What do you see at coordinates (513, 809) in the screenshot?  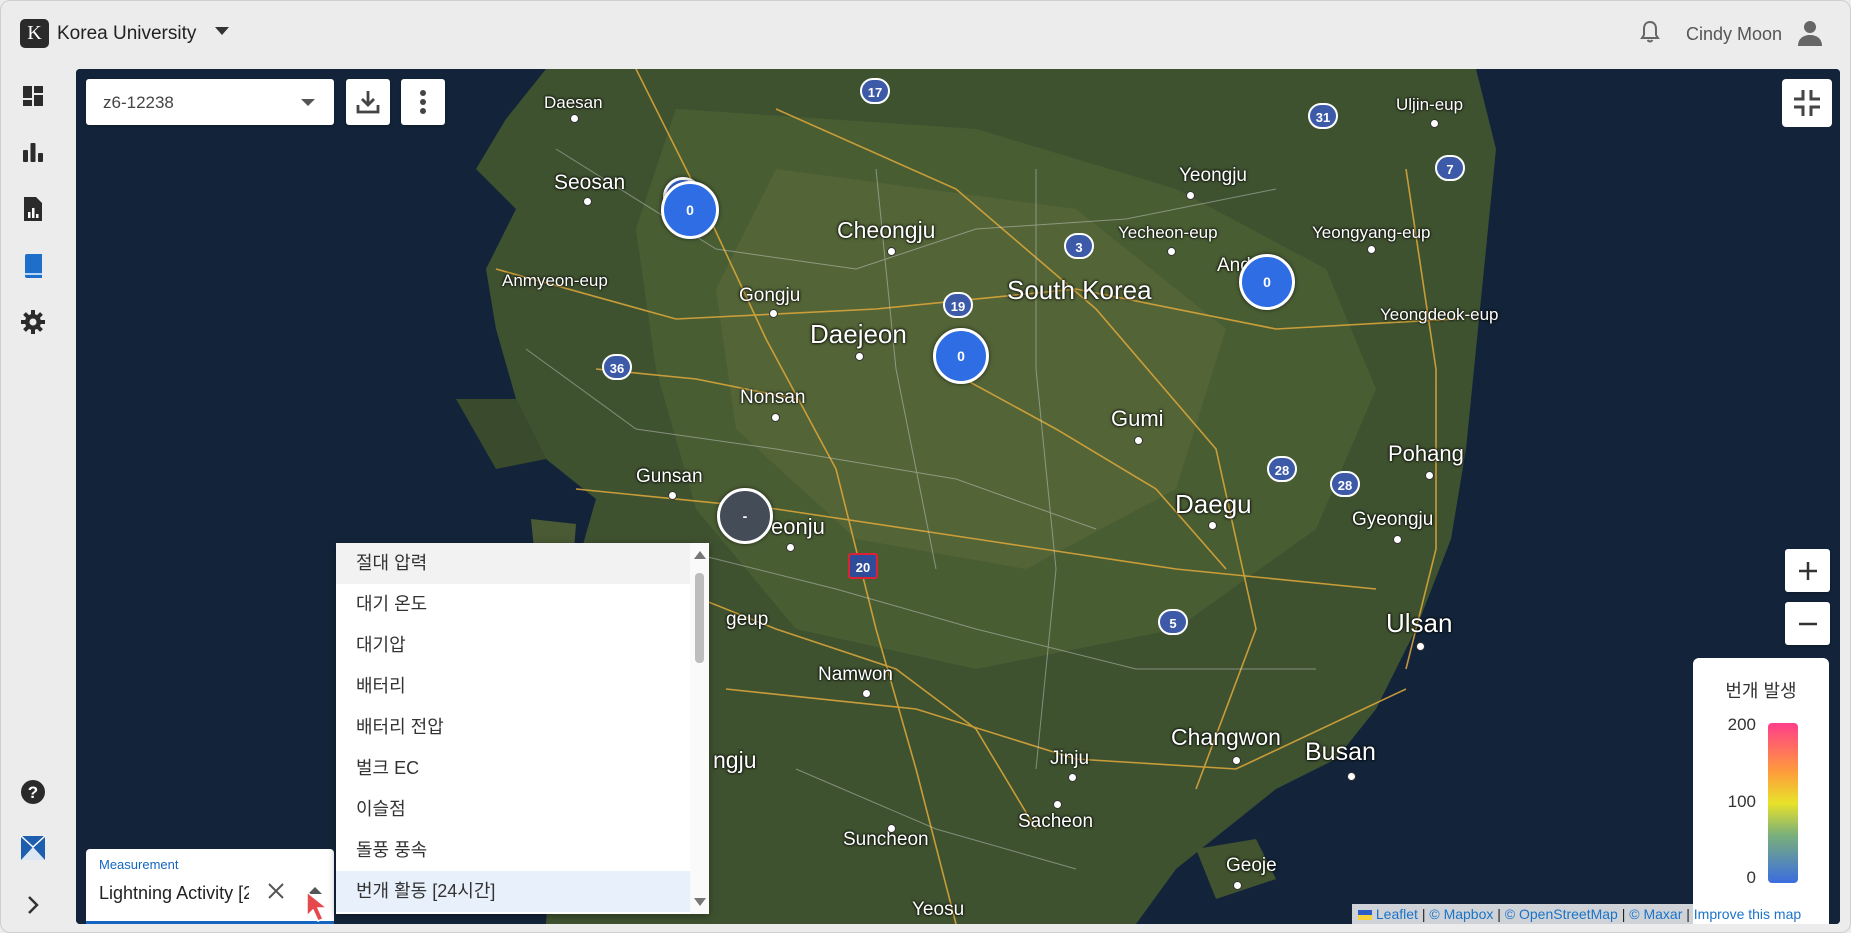 I see `dropdown-option: 이슬점` at bounding box center [513, 809].